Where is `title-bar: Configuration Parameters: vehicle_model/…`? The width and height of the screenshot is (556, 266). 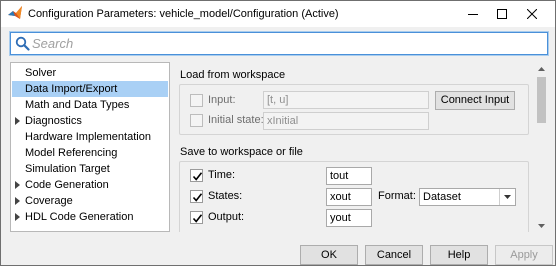 title-bar: Configuration Parameters: vehicle_model/… is located at coordinates (278, 14).